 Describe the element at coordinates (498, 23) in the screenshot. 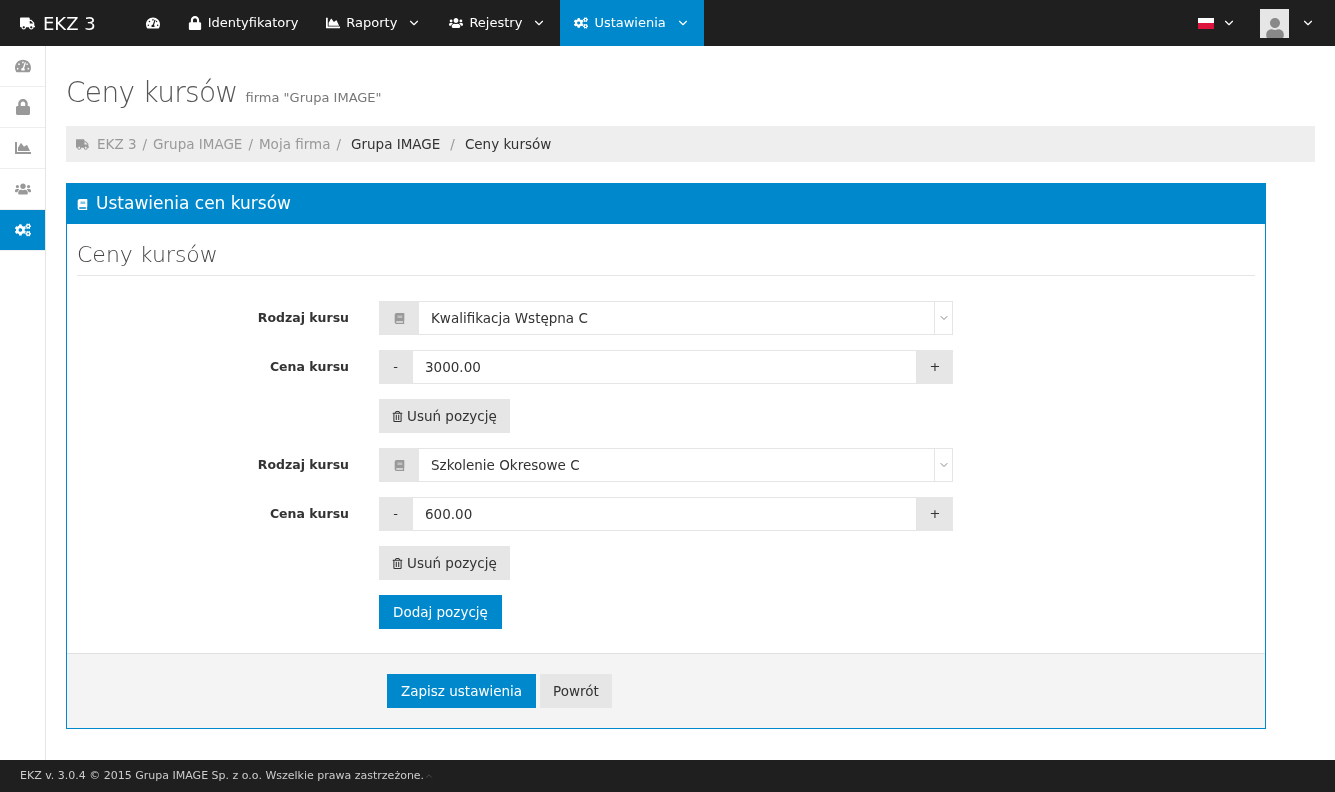

I see `nav-item: Rejestry` at that location.